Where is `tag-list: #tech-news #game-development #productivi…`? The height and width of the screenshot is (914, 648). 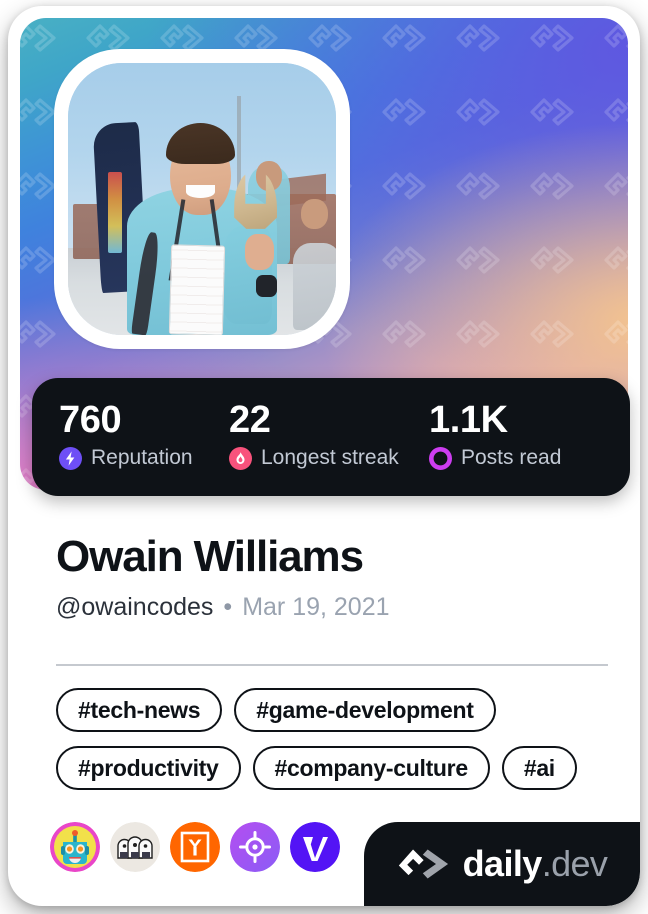
tag-list: #tech-news #game-development #productivi… is located at coordinates (334, 739).